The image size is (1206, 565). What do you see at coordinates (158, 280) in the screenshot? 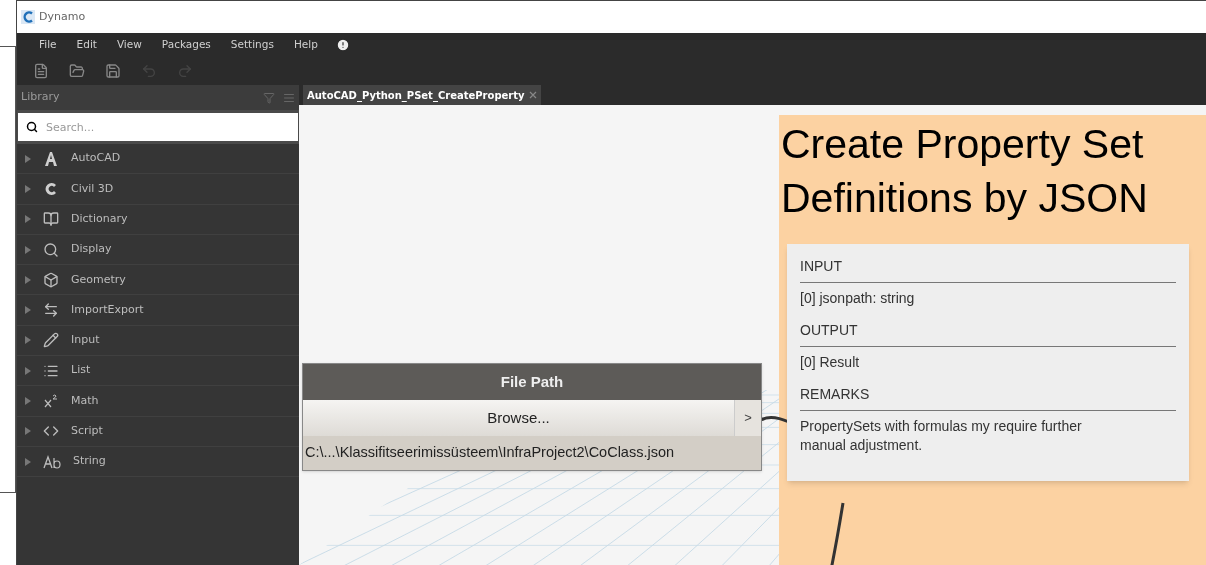
I see `library-item: Geometry` at bounding box center [158, 280].